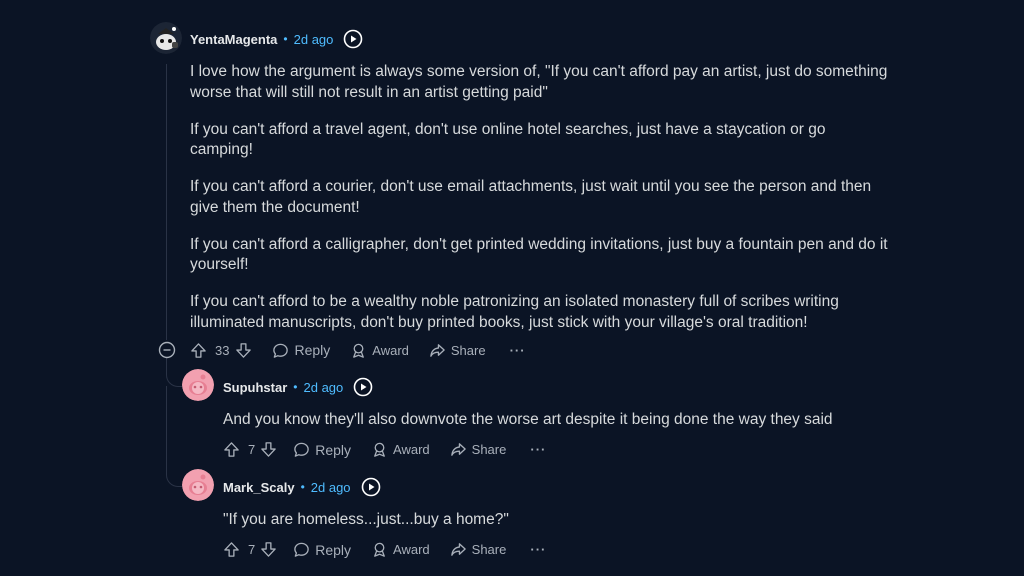 This screenshot has height=576, width=1024. I want to click on username: YentaMagenta, so click(233, 39).